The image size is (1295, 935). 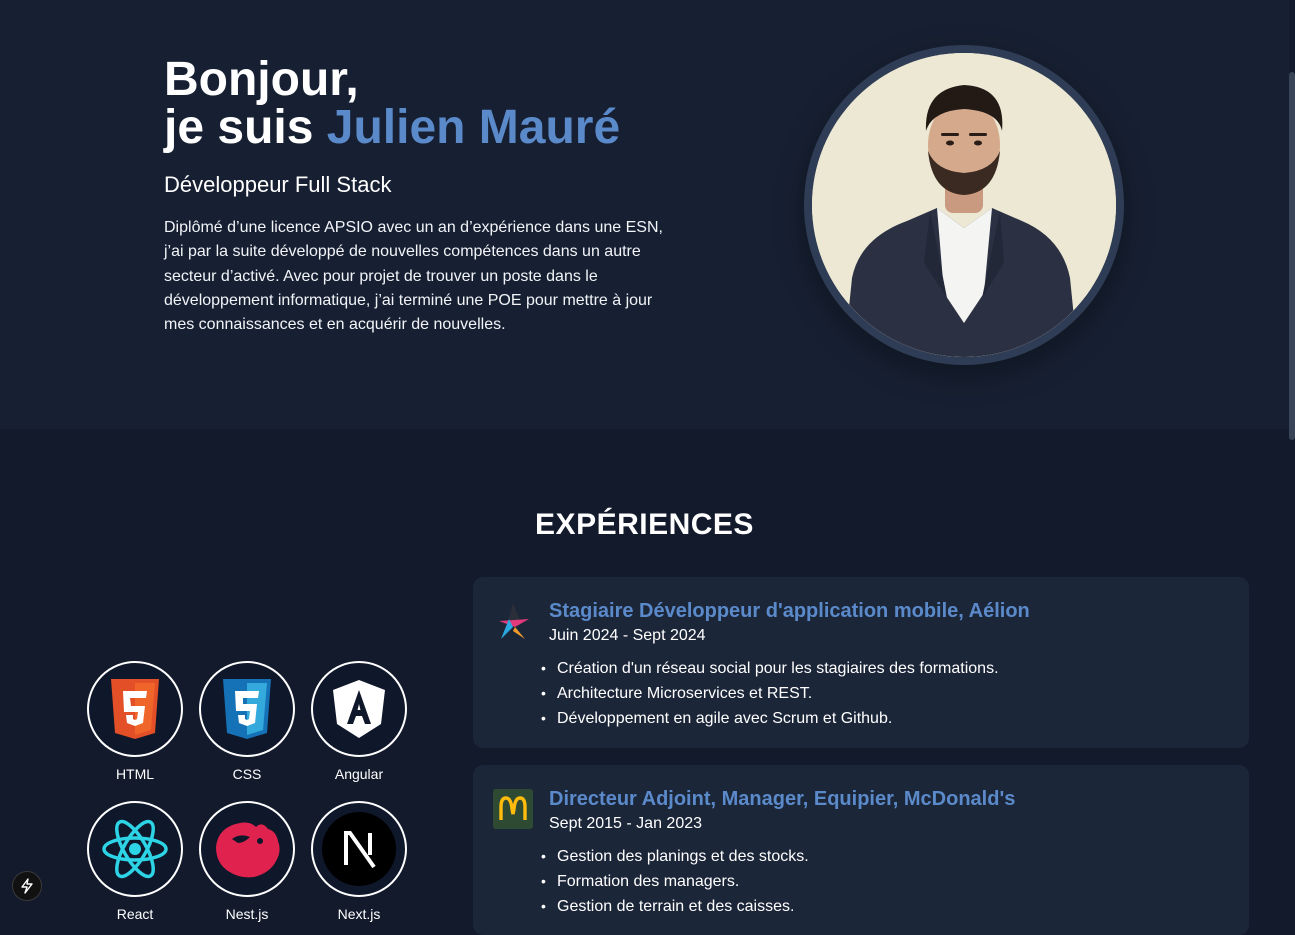 I want to click on experiences-title: EXPÉRIENCES, so click(x=644, y=524).